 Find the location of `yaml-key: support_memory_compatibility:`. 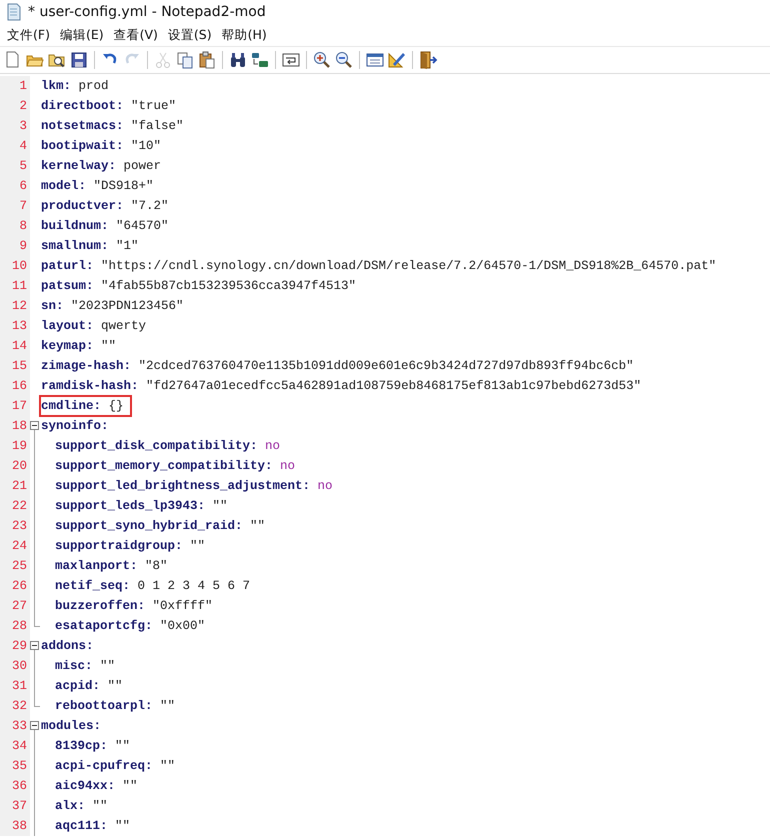

yaml-key: support_memory_compatibility: is located at coordinates (164, 466).